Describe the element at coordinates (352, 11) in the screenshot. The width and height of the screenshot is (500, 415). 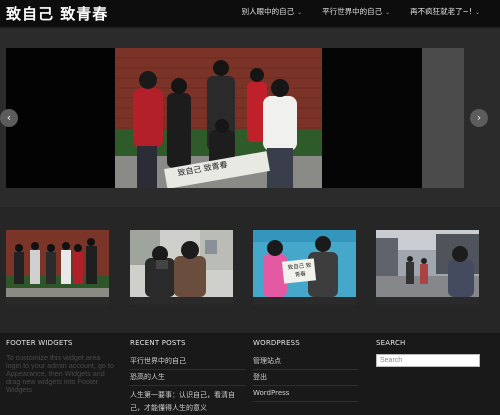
I see `nav-item-label: 平行世界中的自己` at that location.